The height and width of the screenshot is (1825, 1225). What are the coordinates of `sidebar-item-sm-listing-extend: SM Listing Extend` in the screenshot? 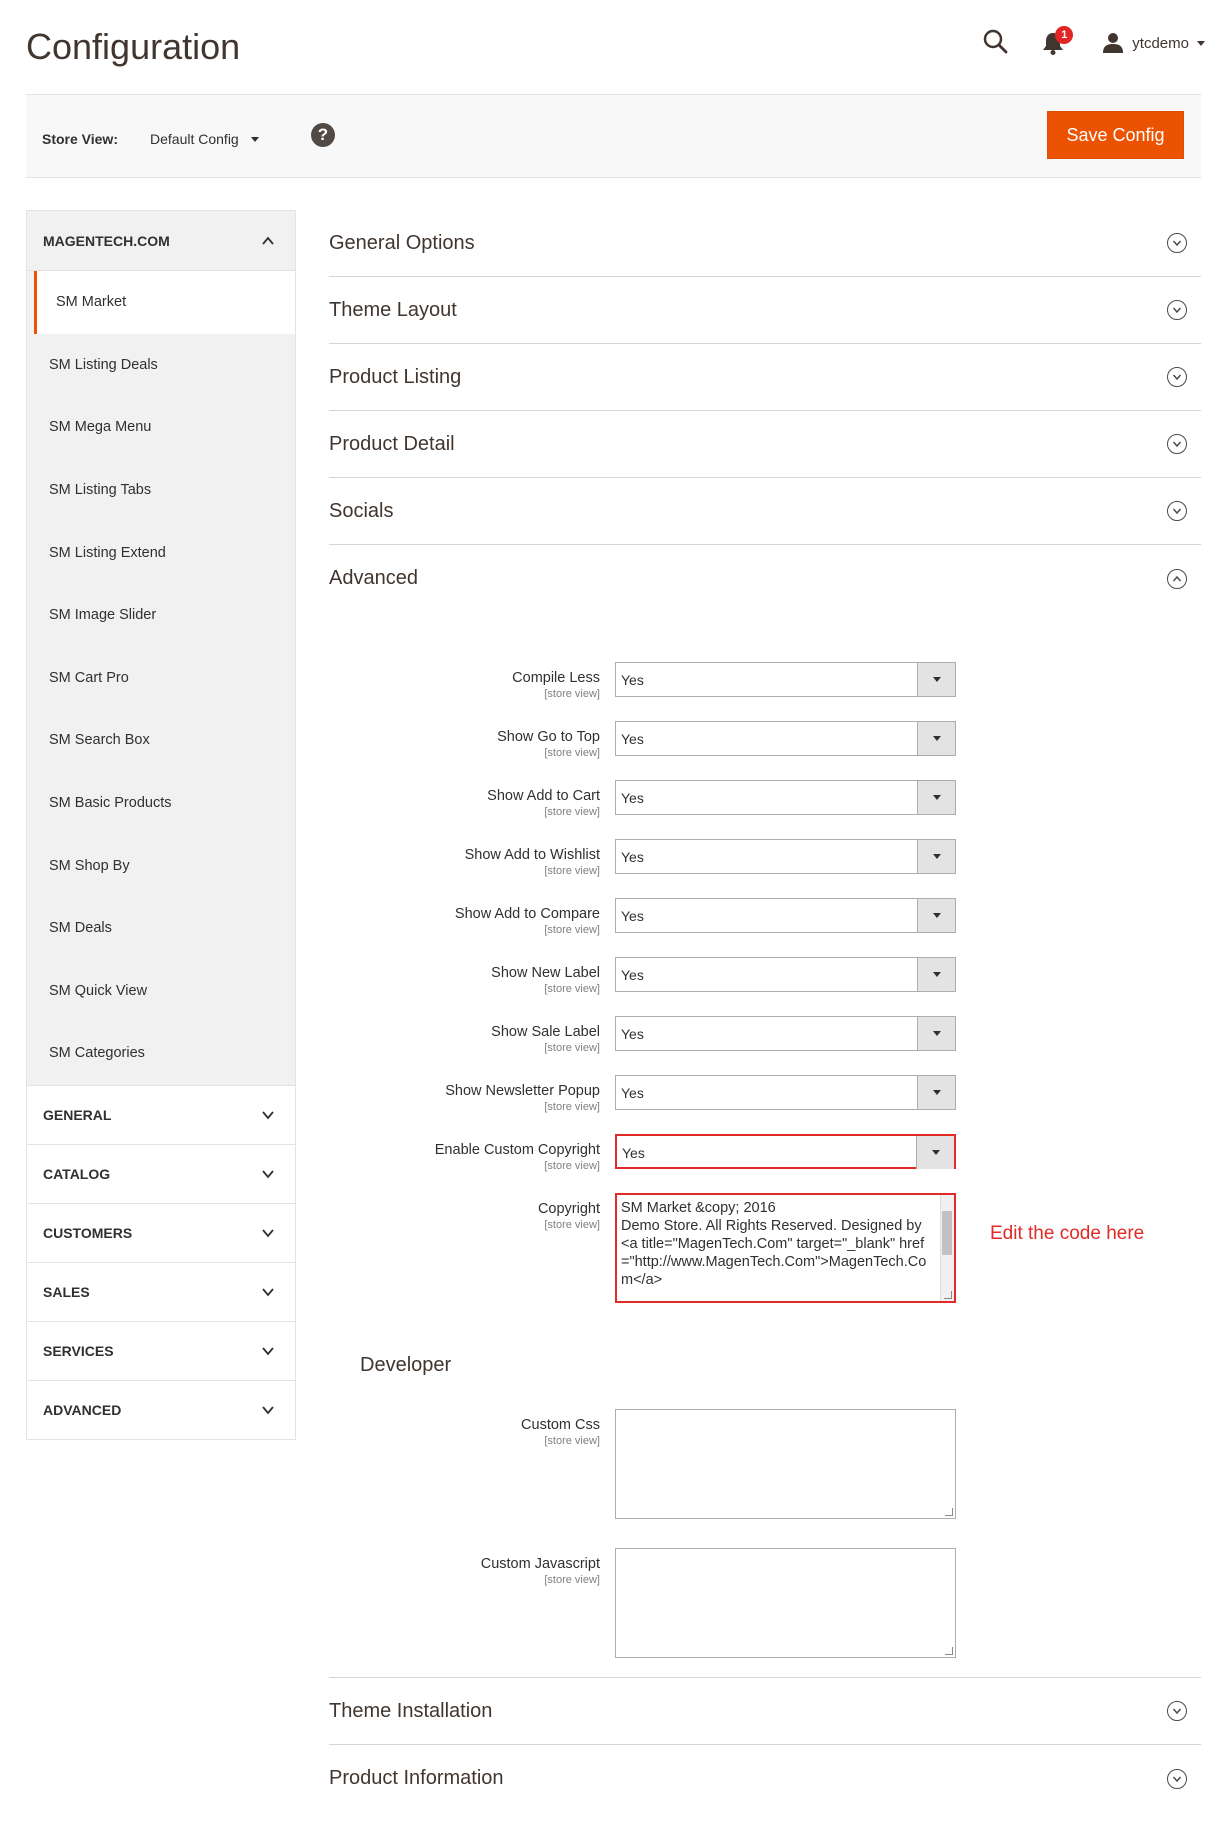 It's located at (161, 552).